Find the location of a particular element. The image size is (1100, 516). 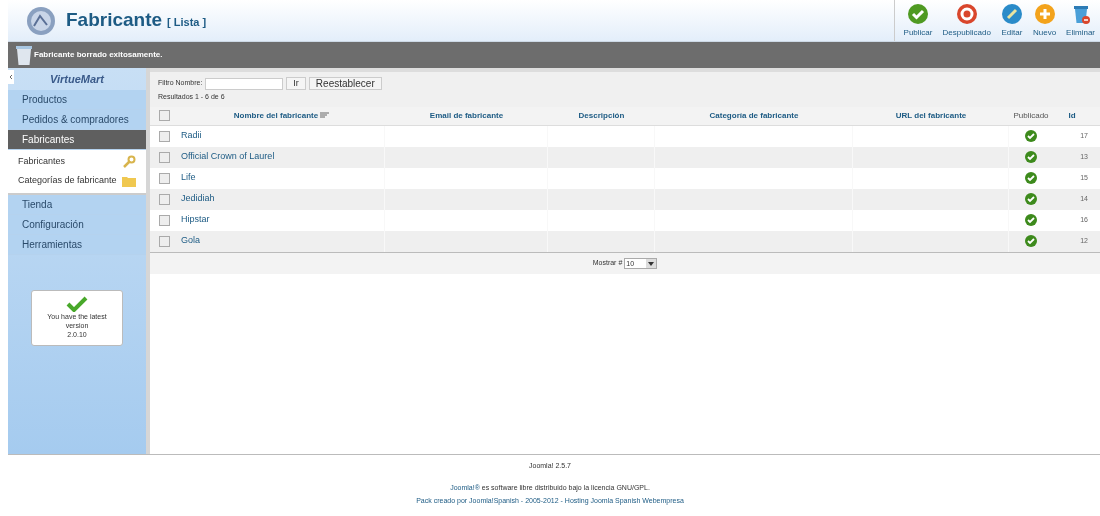

plus-icon is located at coordinates (1044, 13).